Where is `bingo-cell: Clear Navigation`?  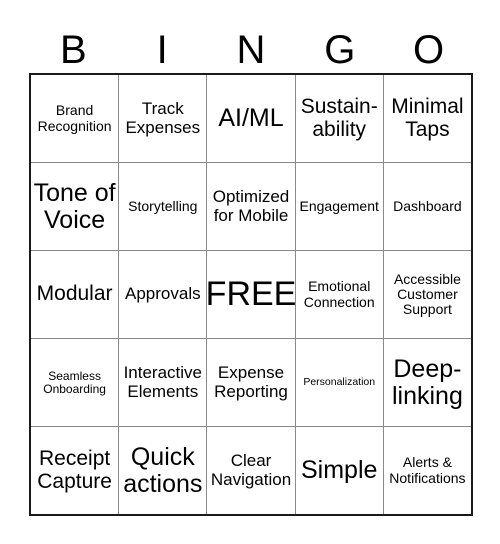
bingo-cell: Clear Navigation is located at coordinates (251, 470).